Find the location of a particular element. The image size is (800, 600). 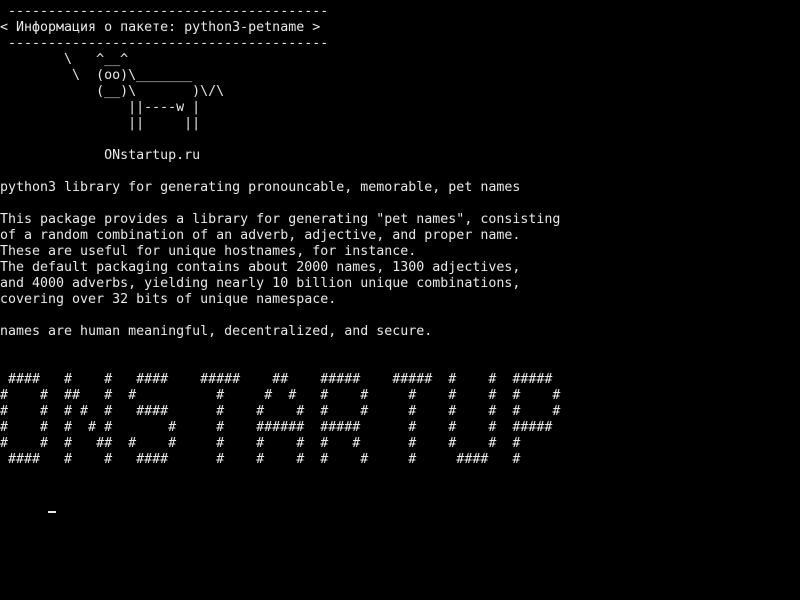

banner-line-4: # # # # # # # ###### ##### # # # ##### is located at coordinates (276, 427).